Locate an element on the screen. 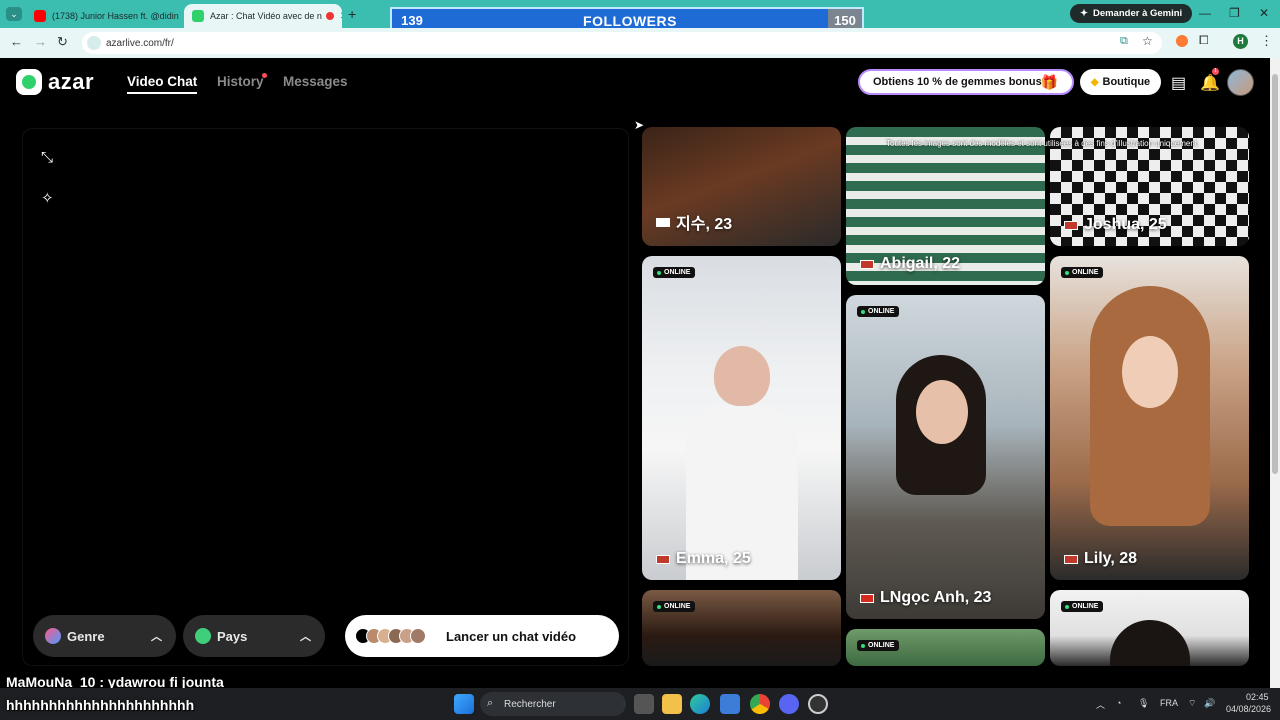  youtube-icon is located at coordinates (40, 16).